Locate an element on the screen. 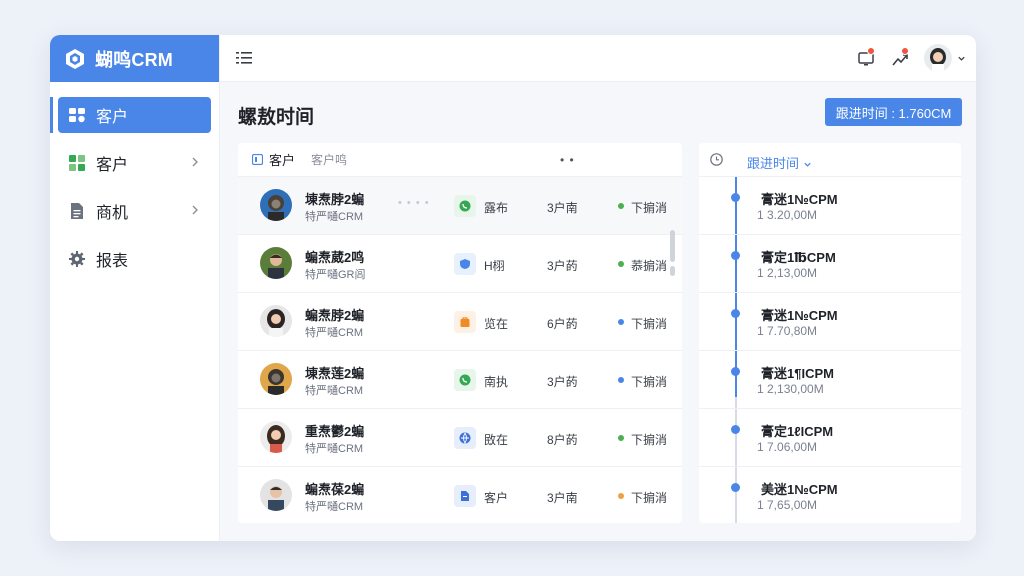  timeline-item-time: 1 7.06,00M is located at coordinates (787, 447).